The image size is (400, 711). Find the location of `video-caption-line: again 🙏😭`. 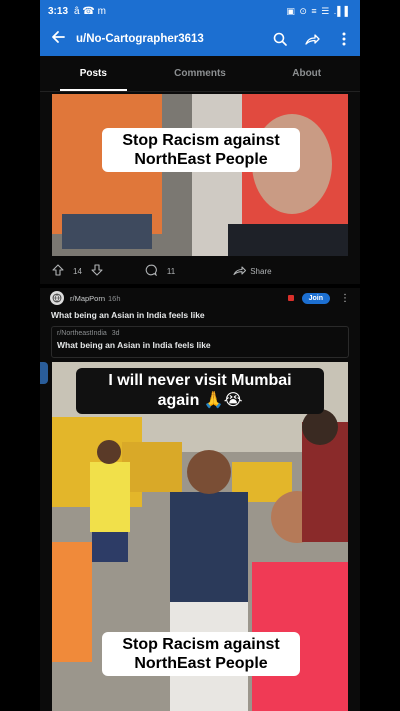

video-caption-line: again 🙏😭 is located at coordinates (200, 400).